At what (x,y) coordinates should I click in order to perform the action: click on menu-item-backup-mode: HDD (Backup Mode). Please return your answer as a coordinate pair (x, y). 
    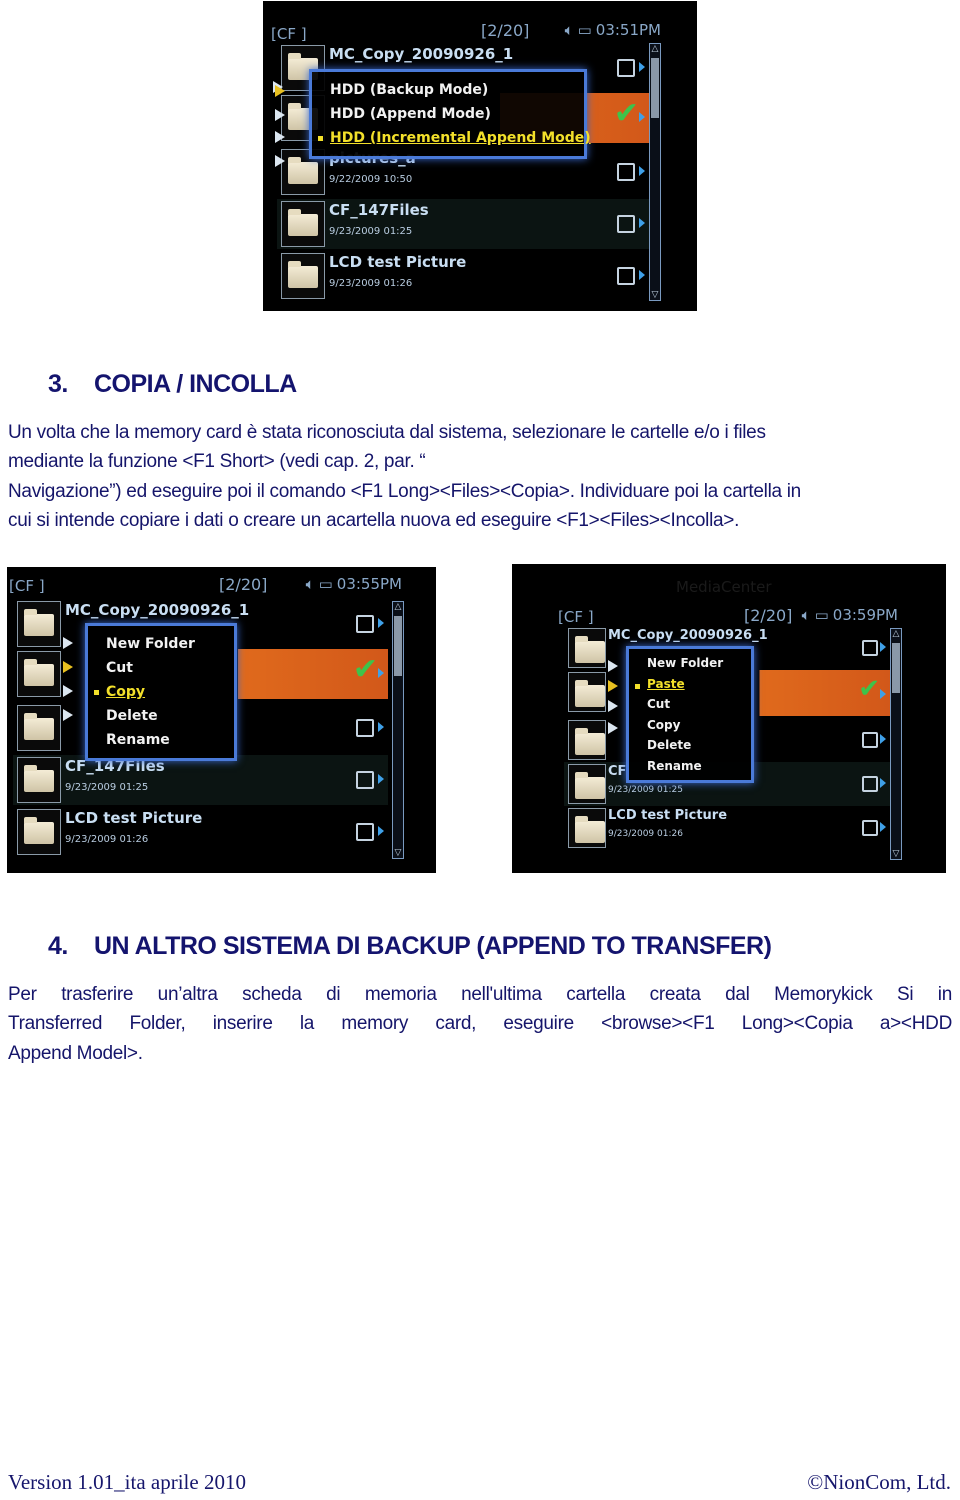
    Looking at the image, I should click on (448, 90).